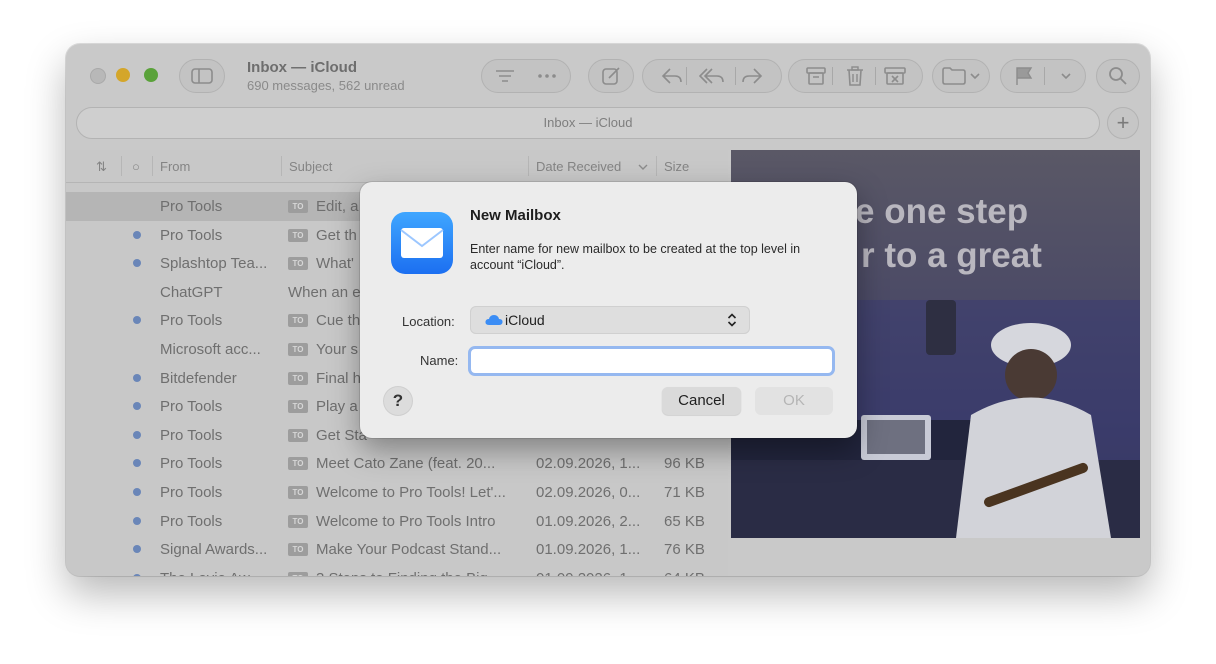 This screenshot has height=664, width=1216. I want to click on flag-icon, so click(1024, 76).